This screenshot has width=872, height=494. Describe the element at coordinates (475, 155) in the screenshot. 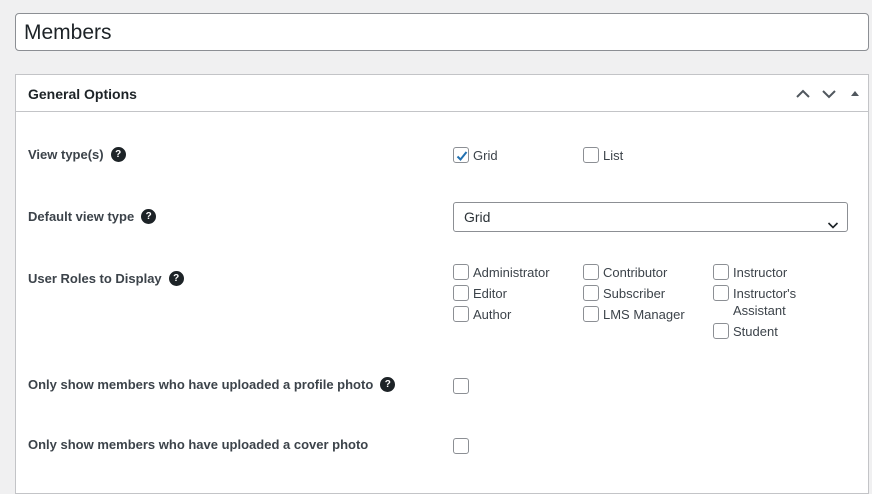

I see `view-type-grid-checkbox: Grid` at that location.